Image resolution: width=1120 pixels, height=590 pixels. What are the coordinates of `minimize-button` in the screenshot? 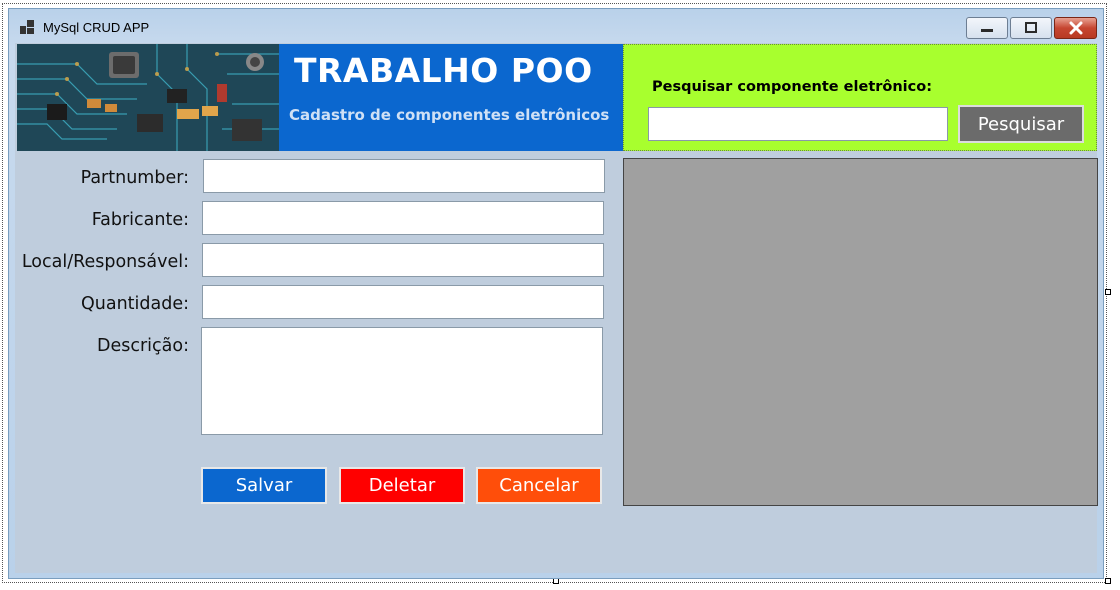 It's located at (987, 28).